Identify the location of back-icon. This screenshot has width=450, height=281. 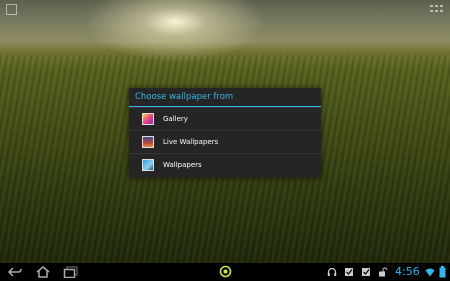
(15, 272).